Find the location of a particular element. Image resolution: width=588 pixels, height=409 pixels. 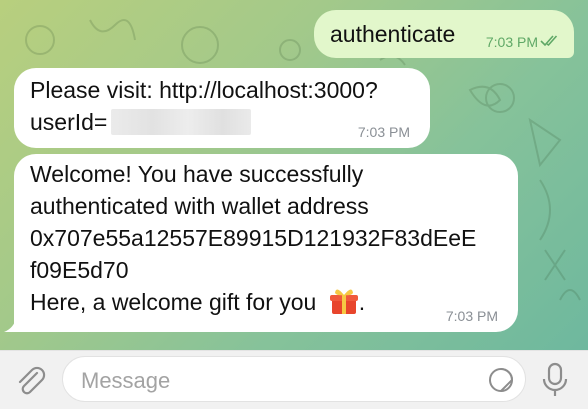

bubble-tail is located at coordinates (12, 325).